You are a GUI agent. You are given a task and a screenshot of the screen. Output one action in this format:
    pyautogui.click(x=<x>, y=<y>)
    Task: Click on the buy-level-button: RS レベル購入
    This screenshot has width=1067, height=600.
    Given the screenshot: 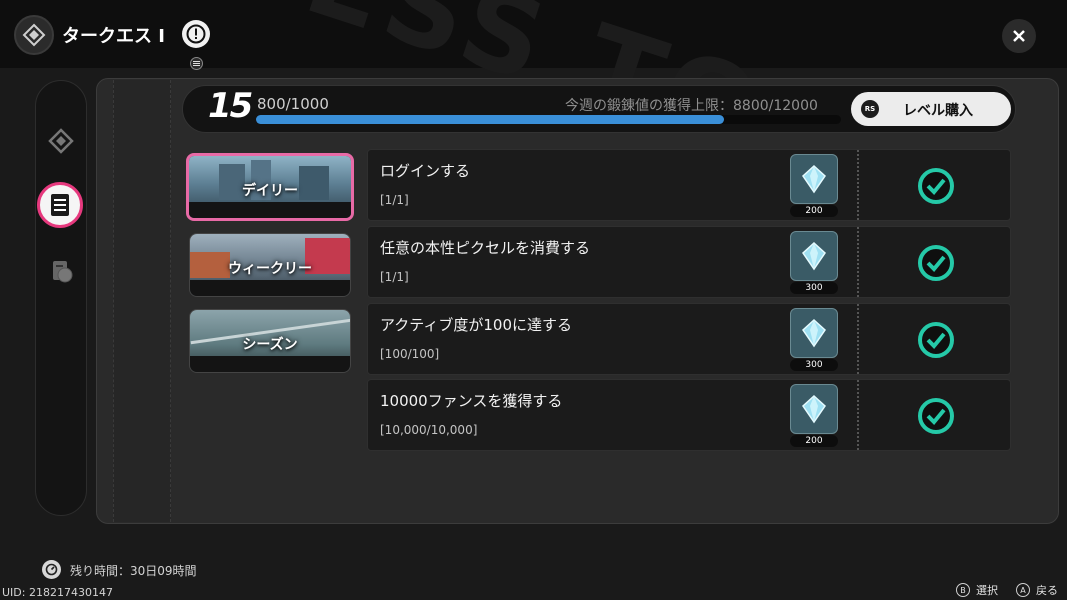 What is the action you would take?
    pyautogui.click(x=931, y=109)
    